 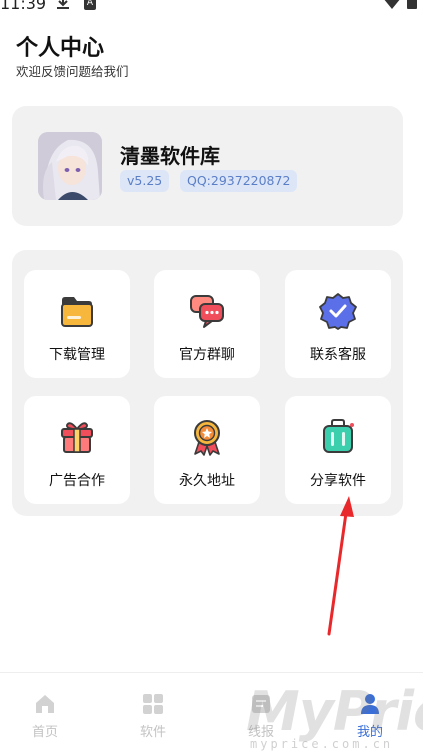 I want to click on suitcase-icon, so click(x=338, y=436).